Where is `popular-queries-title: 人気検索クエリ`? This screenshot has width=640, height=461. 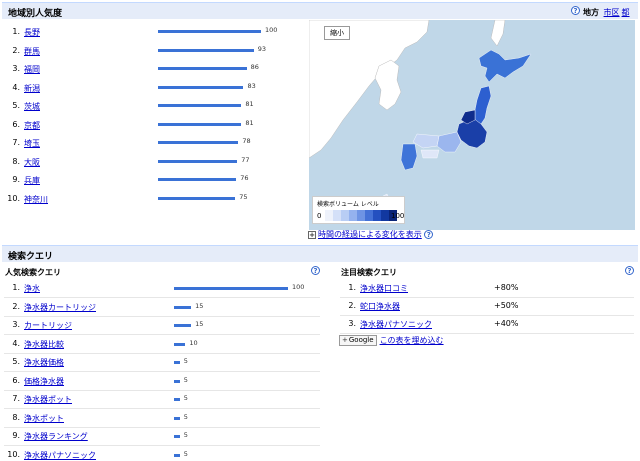 popular-queries-title: 人気検索クエリ is located at coordinates (33, 272).